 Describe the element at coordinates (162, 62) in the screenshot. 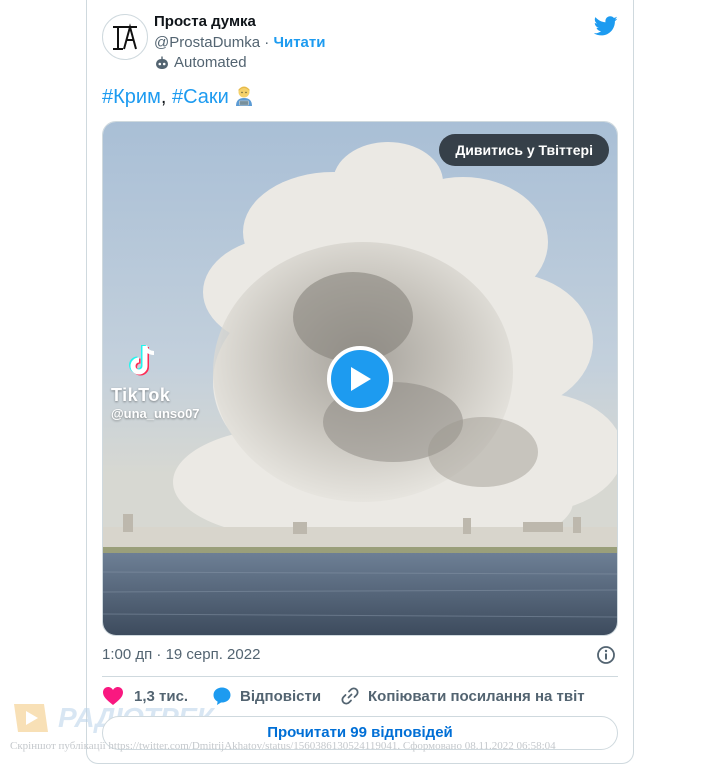

I see `robot-icon` at that location.